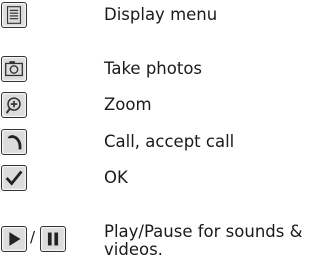 Image resolution: width=326 pixels, height=268 pixels. What do you see at coordinates (116, 177) in the screenshot?
I see `legend-label: OK` at bounding box center [116, 177].